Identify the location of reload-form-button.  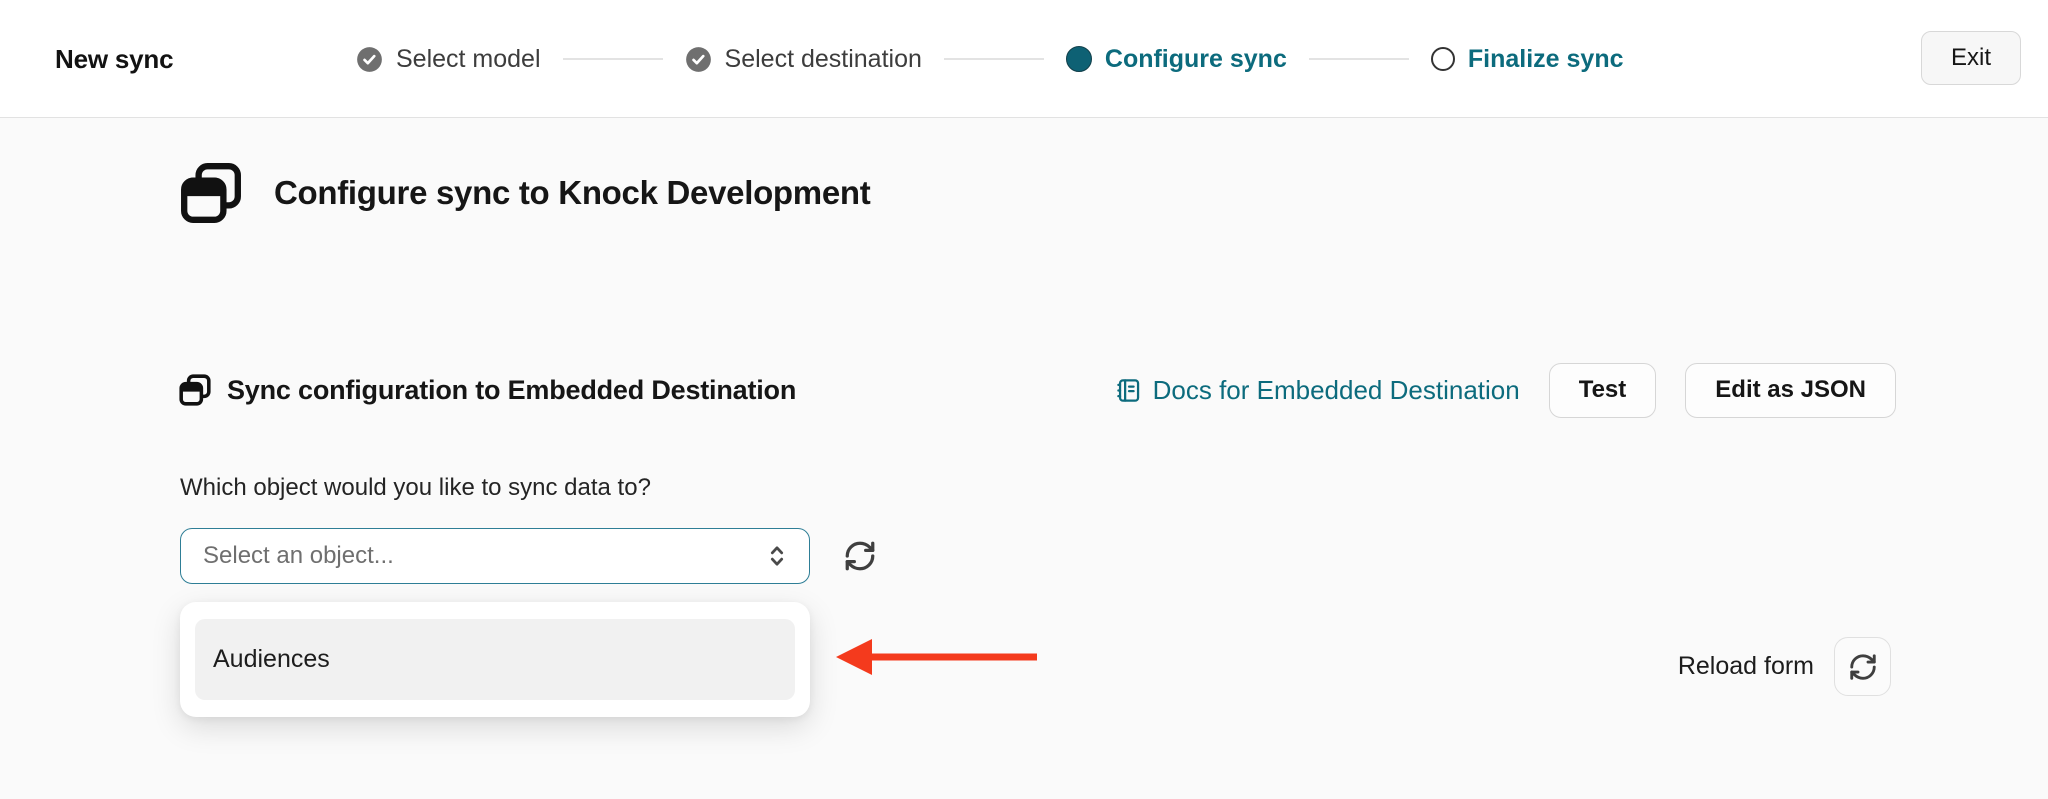
(1862, 666).